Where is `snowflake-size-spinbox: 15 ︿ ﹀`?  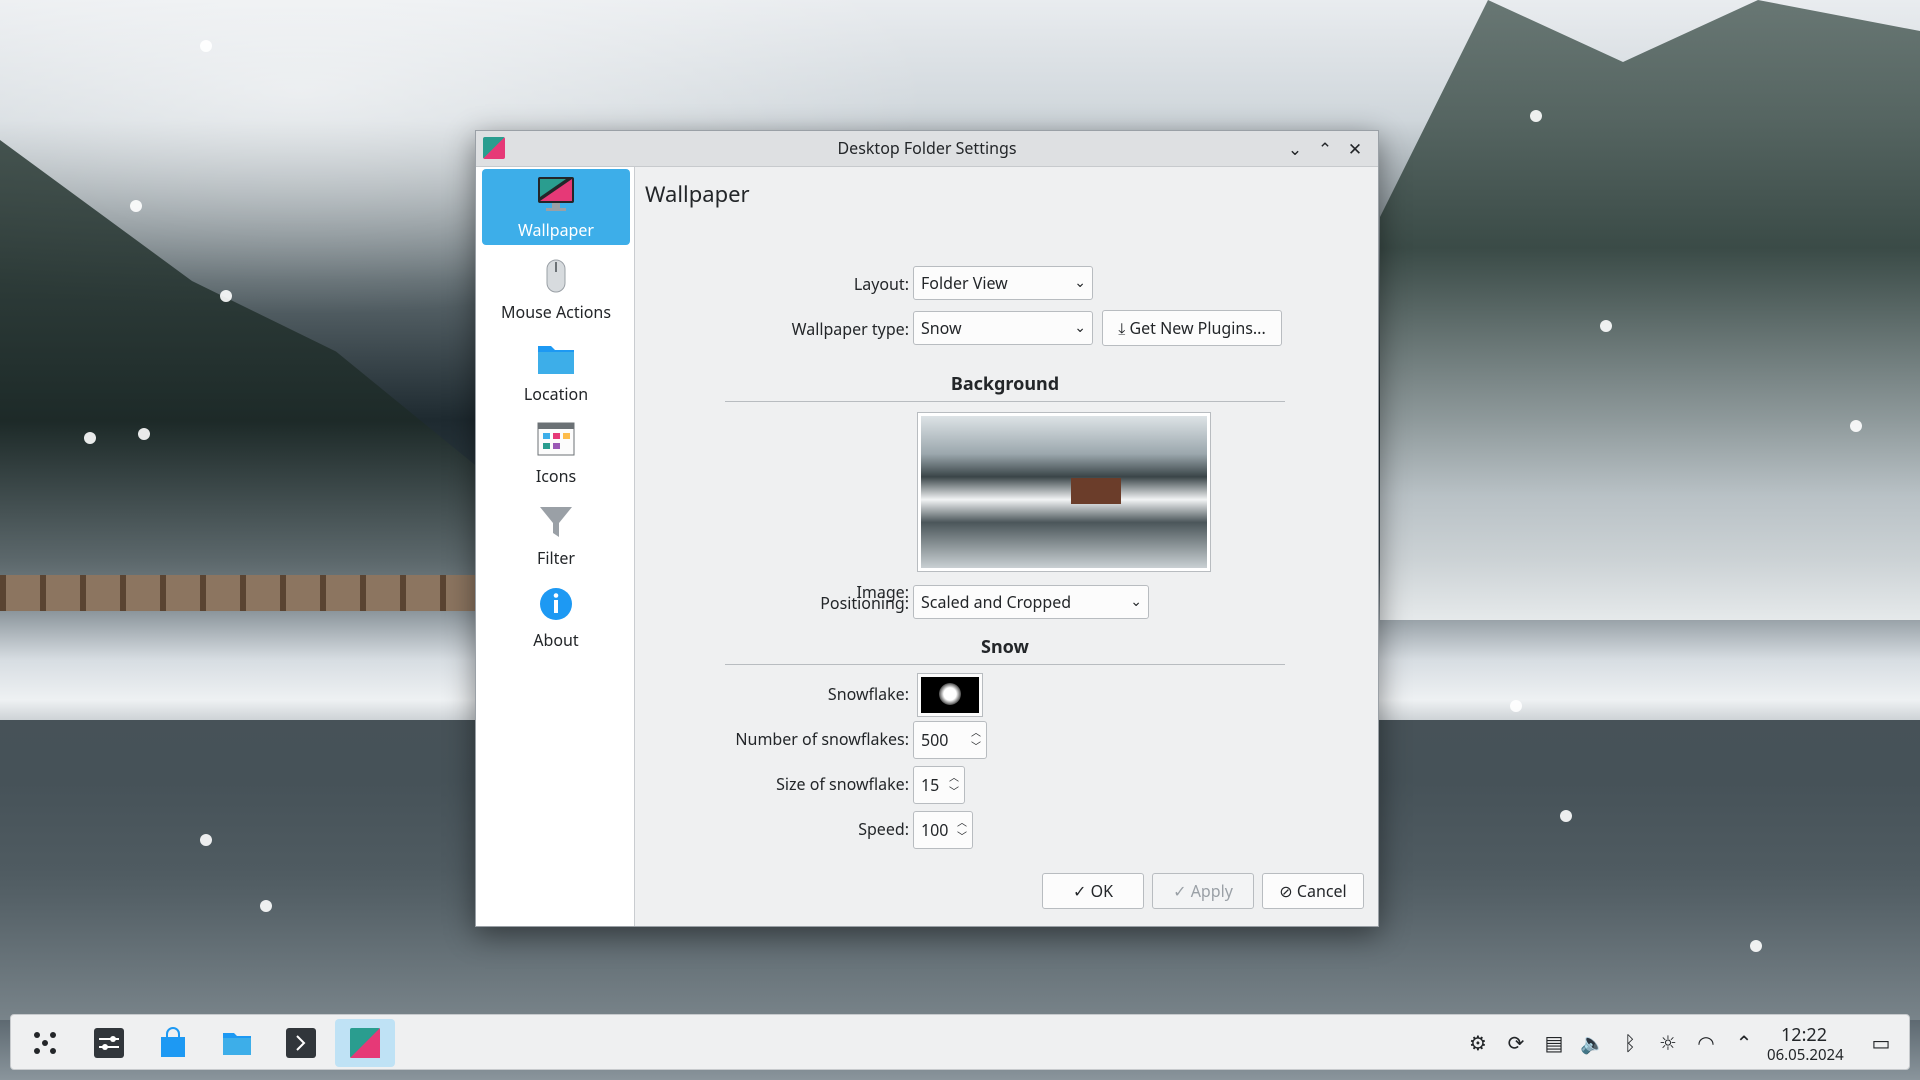 snowflake-size-spinbox: 15 ︿ ﹀ is located at coordinates (939, 785).